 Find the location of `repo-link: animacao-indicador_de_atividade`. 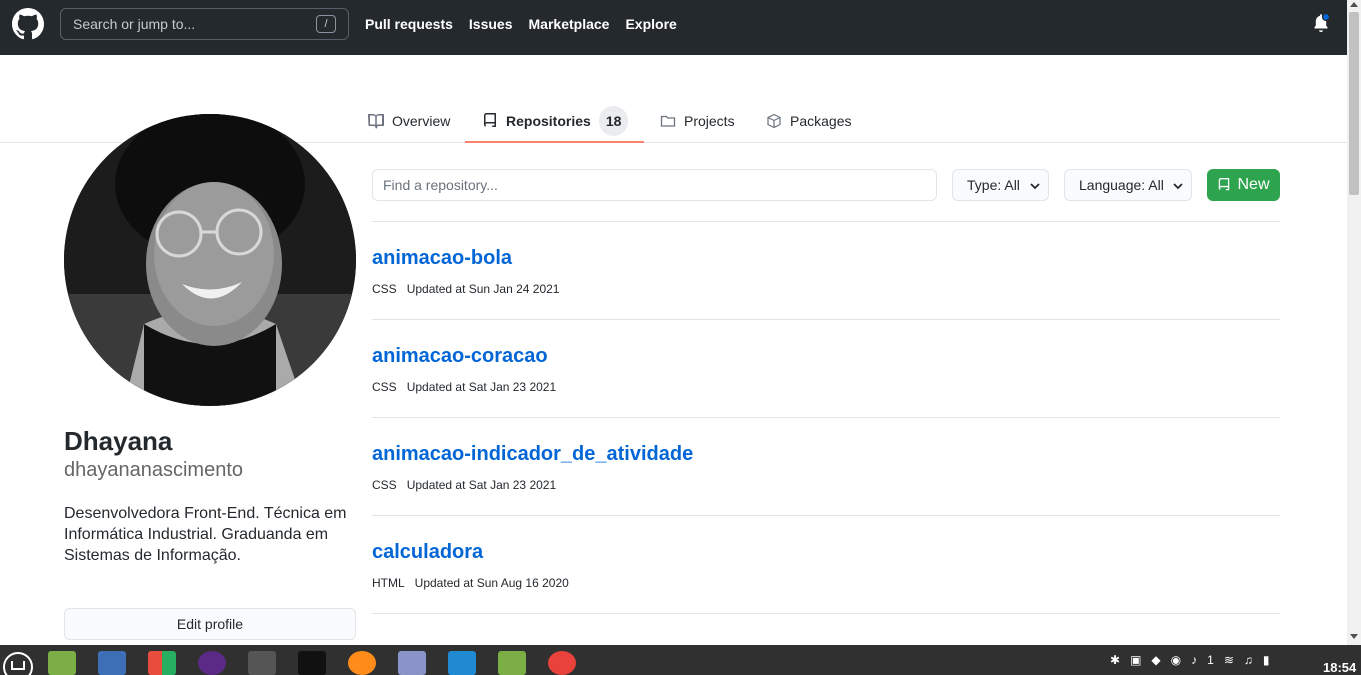

repo-link: animacao-indicador_de_atividade is located at coordinates (532, 454).